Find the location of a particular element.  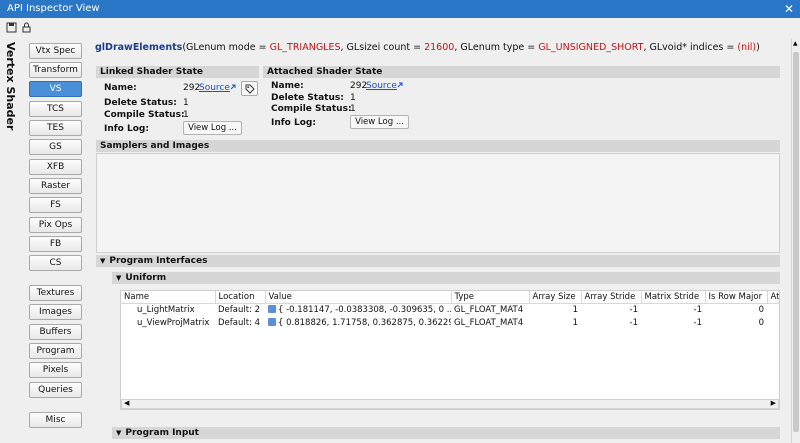

program-input-header: ▼ Program Input is located at coordinates (446, 433).